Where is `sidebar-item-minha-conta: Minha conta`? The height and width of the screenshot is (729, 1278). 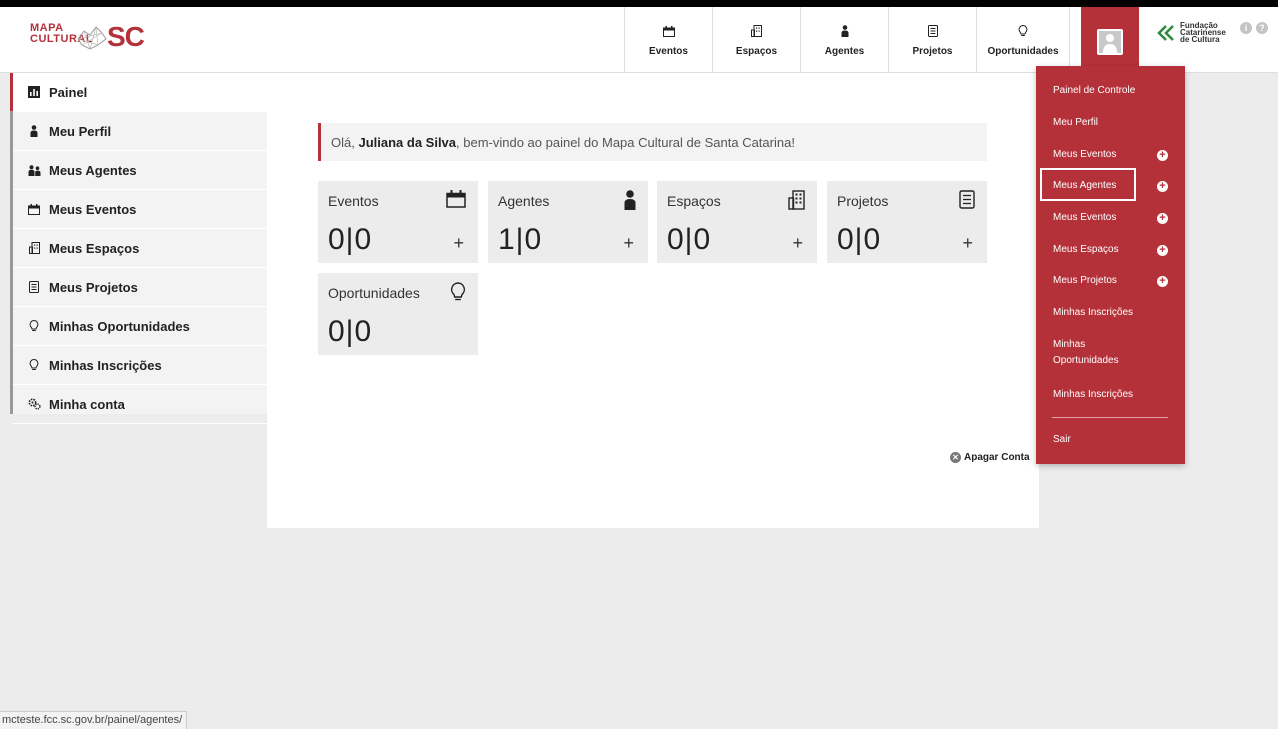
sidebar-item-minha-conta: Minha conta is located at coordinates (140, 404).